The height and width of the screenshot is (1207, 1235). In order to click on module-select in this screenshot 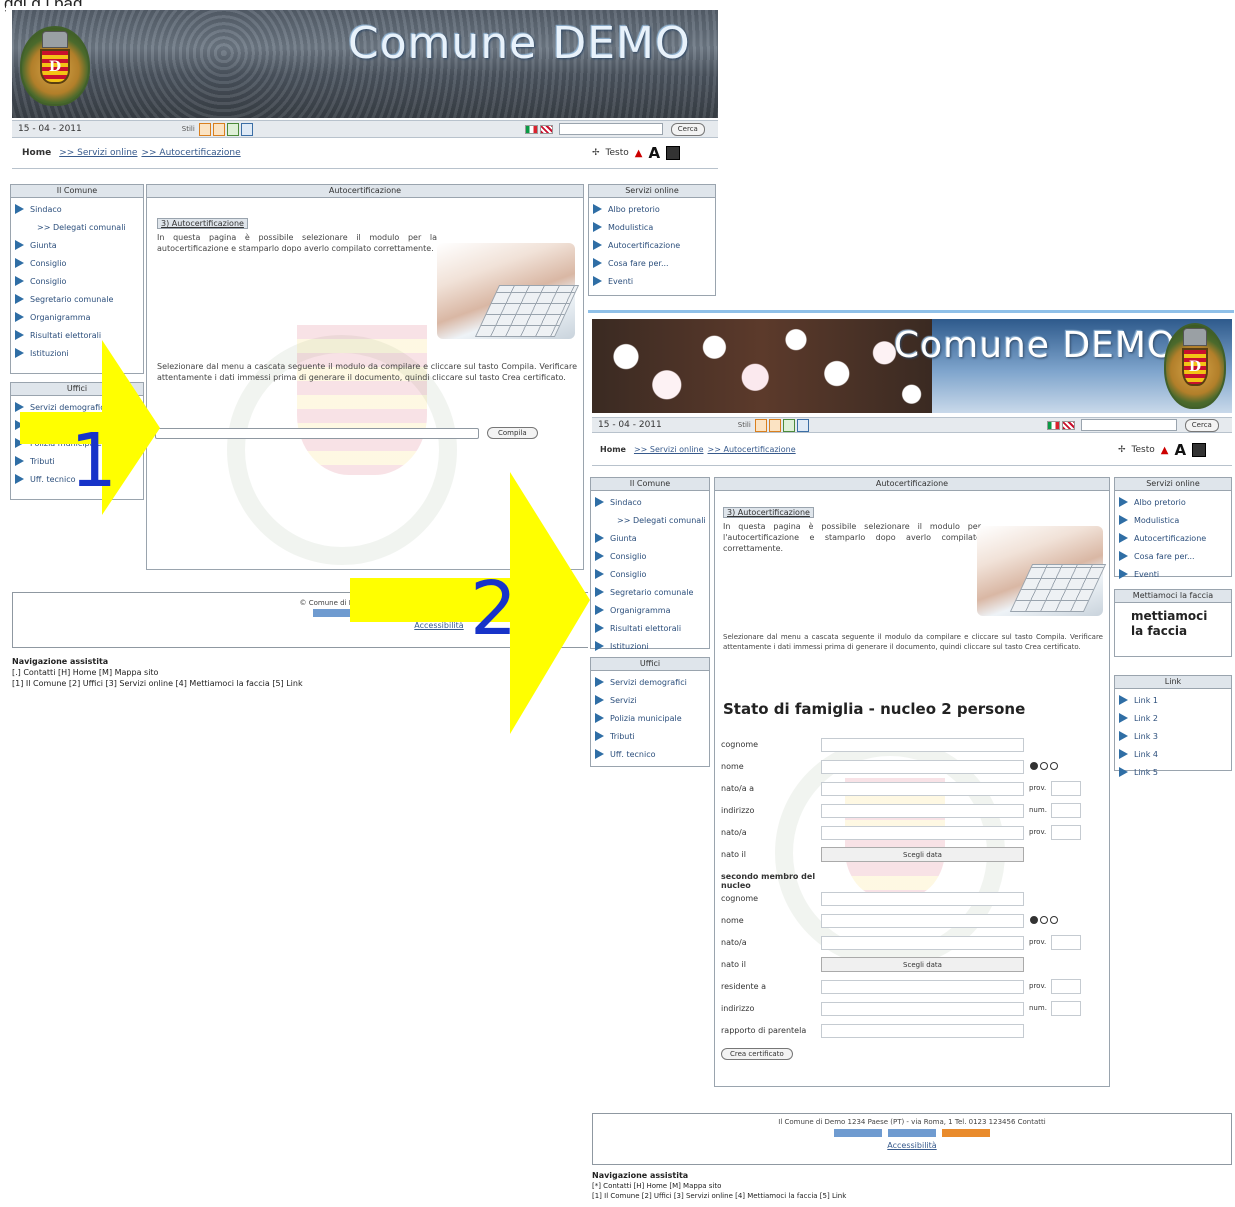, I will do `click(317, 433)`.